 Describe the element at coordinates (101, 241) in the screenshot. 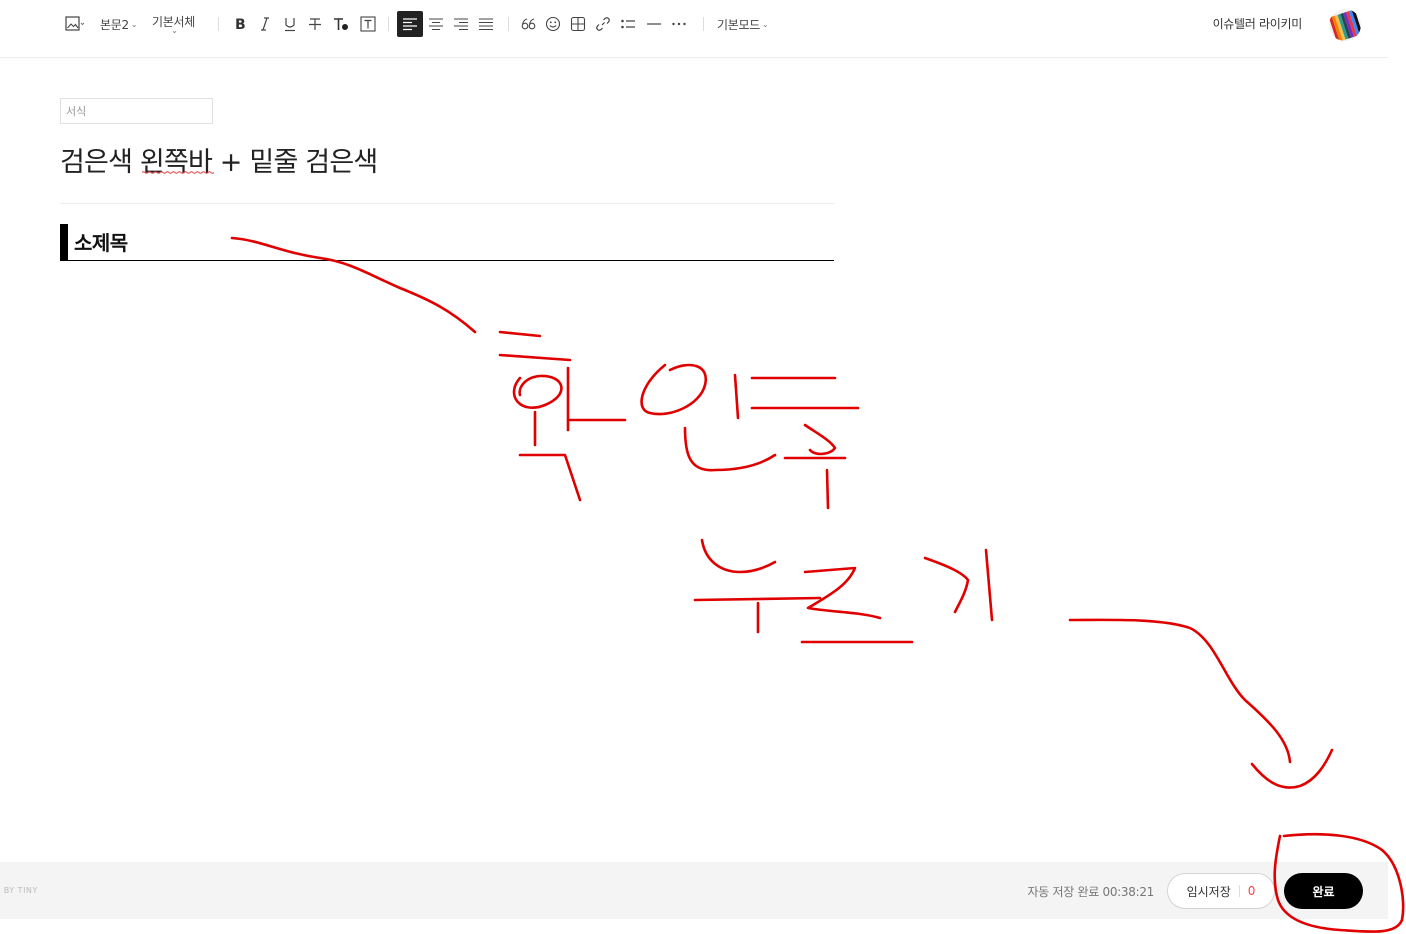

I see `subheading-text: 소제목` at that location.